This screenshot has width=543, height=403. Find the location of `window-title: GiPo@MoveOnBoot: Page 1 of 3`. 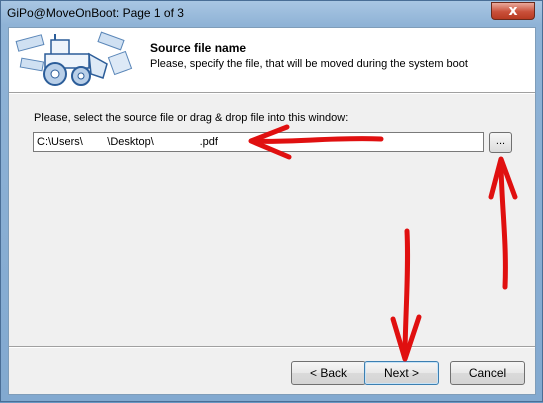

window-title: GiPo@MoveOnBoot: Page 1 of 3 is located at coordinates (95, 13).